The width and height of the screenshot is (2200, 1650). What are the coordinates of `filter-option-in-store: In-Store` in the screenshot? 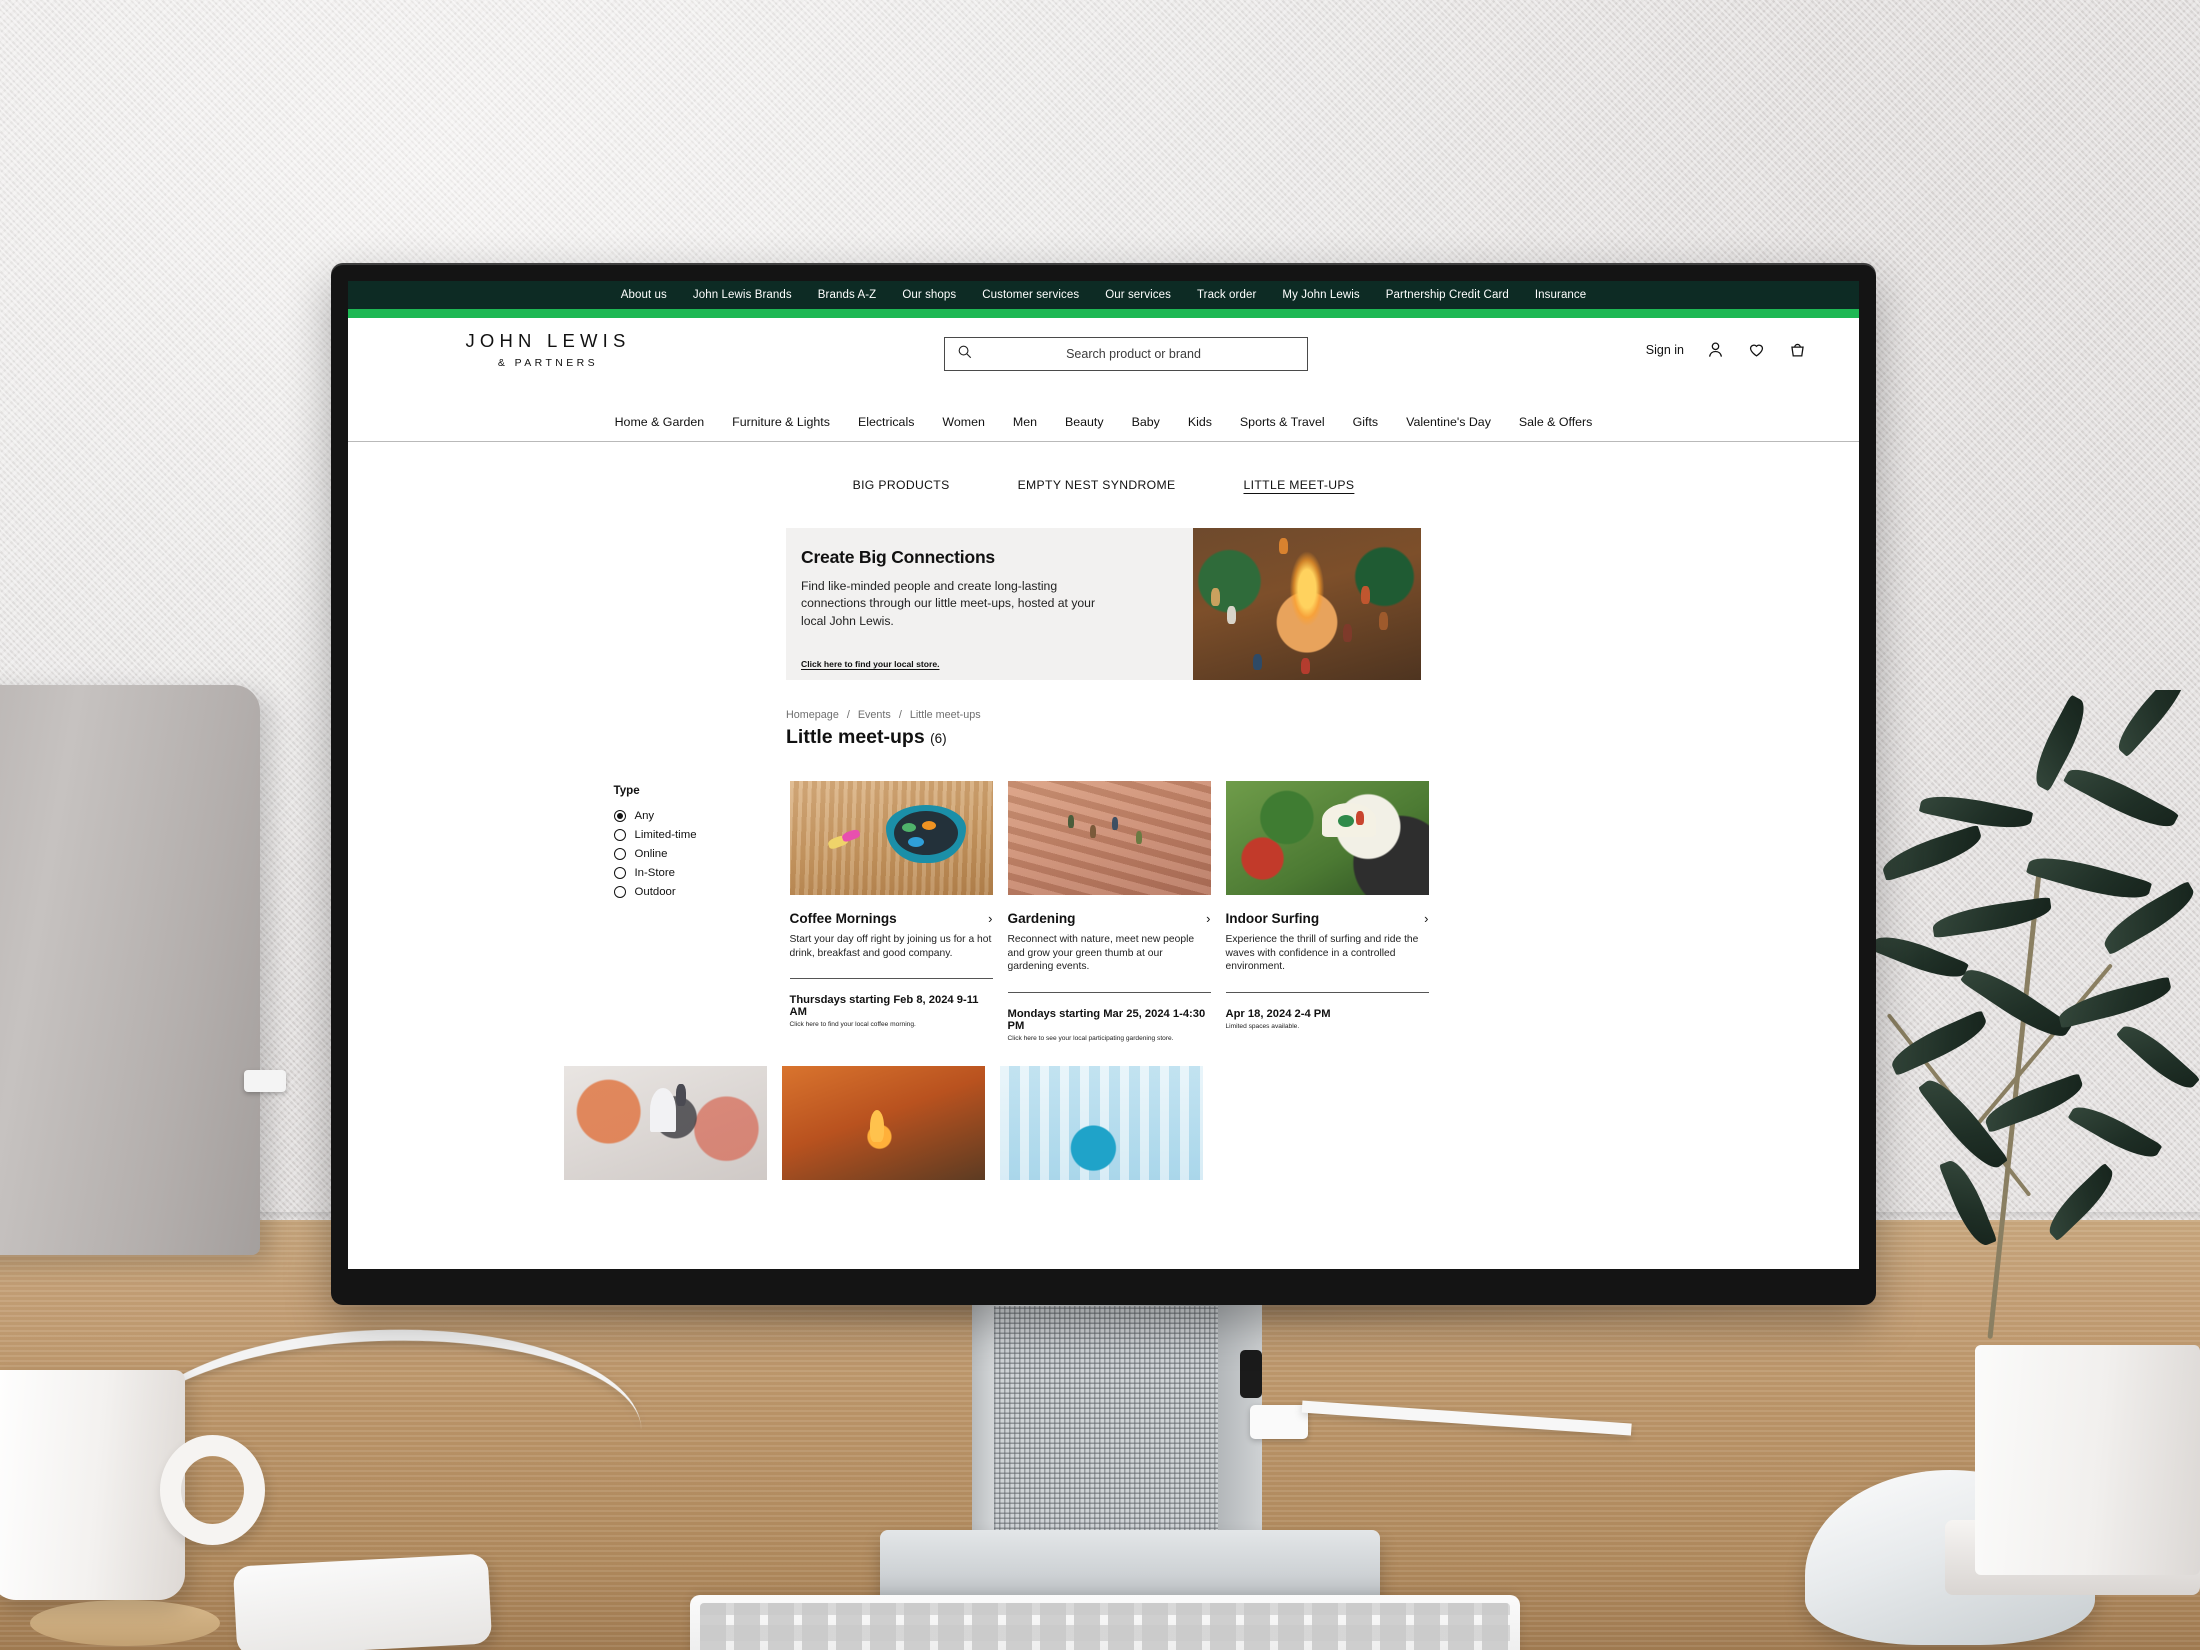 It's located at (701, 872).